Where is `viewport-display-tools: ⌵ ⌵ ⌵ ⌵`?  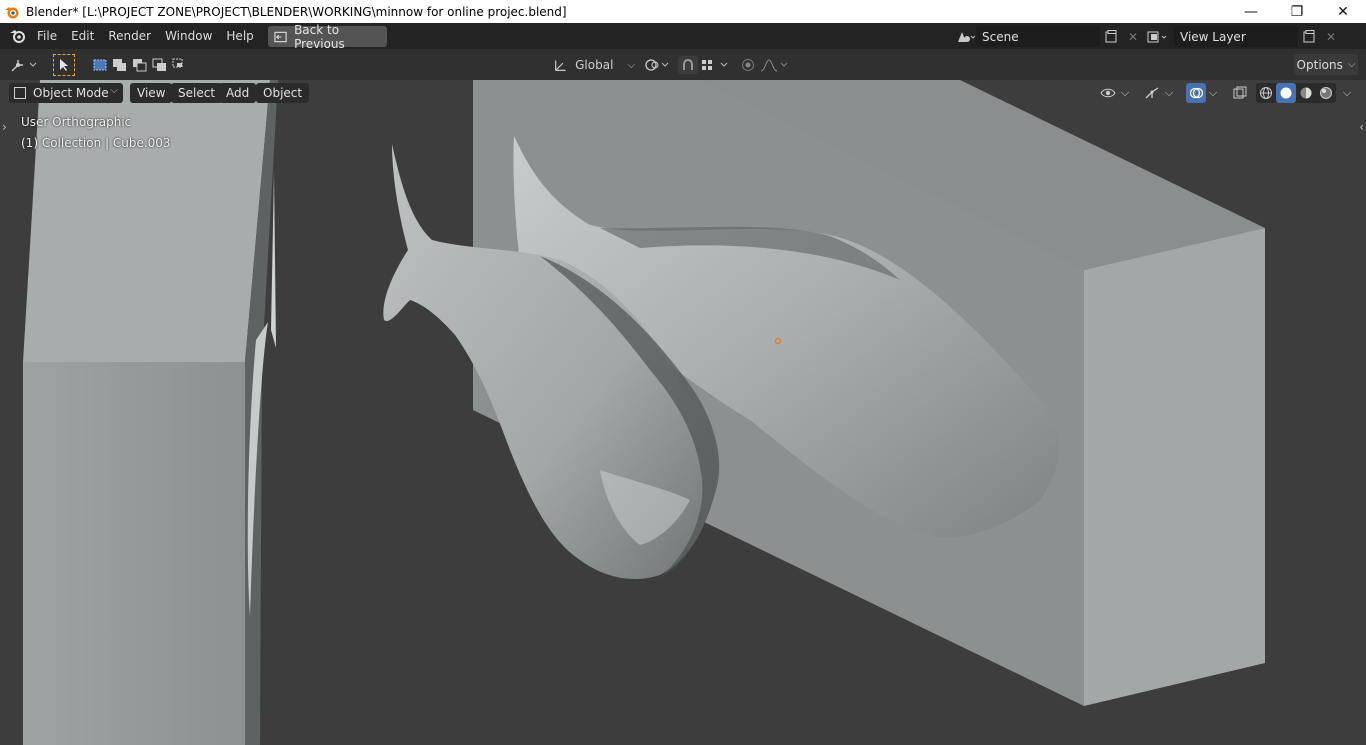
viewport-display-tools: ⌵ ⌵ ⌵ ⌵ is located at coordinates (1226, 93).